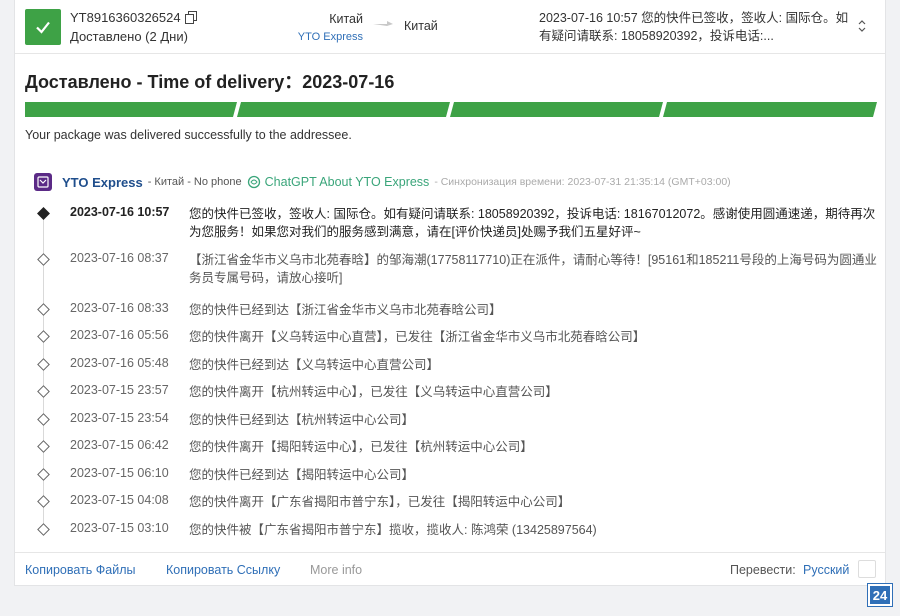  What do you see at coordinates (43, 182) in the screenshot?
I see `yto-logo-icon` at bounding box center [43, 182].